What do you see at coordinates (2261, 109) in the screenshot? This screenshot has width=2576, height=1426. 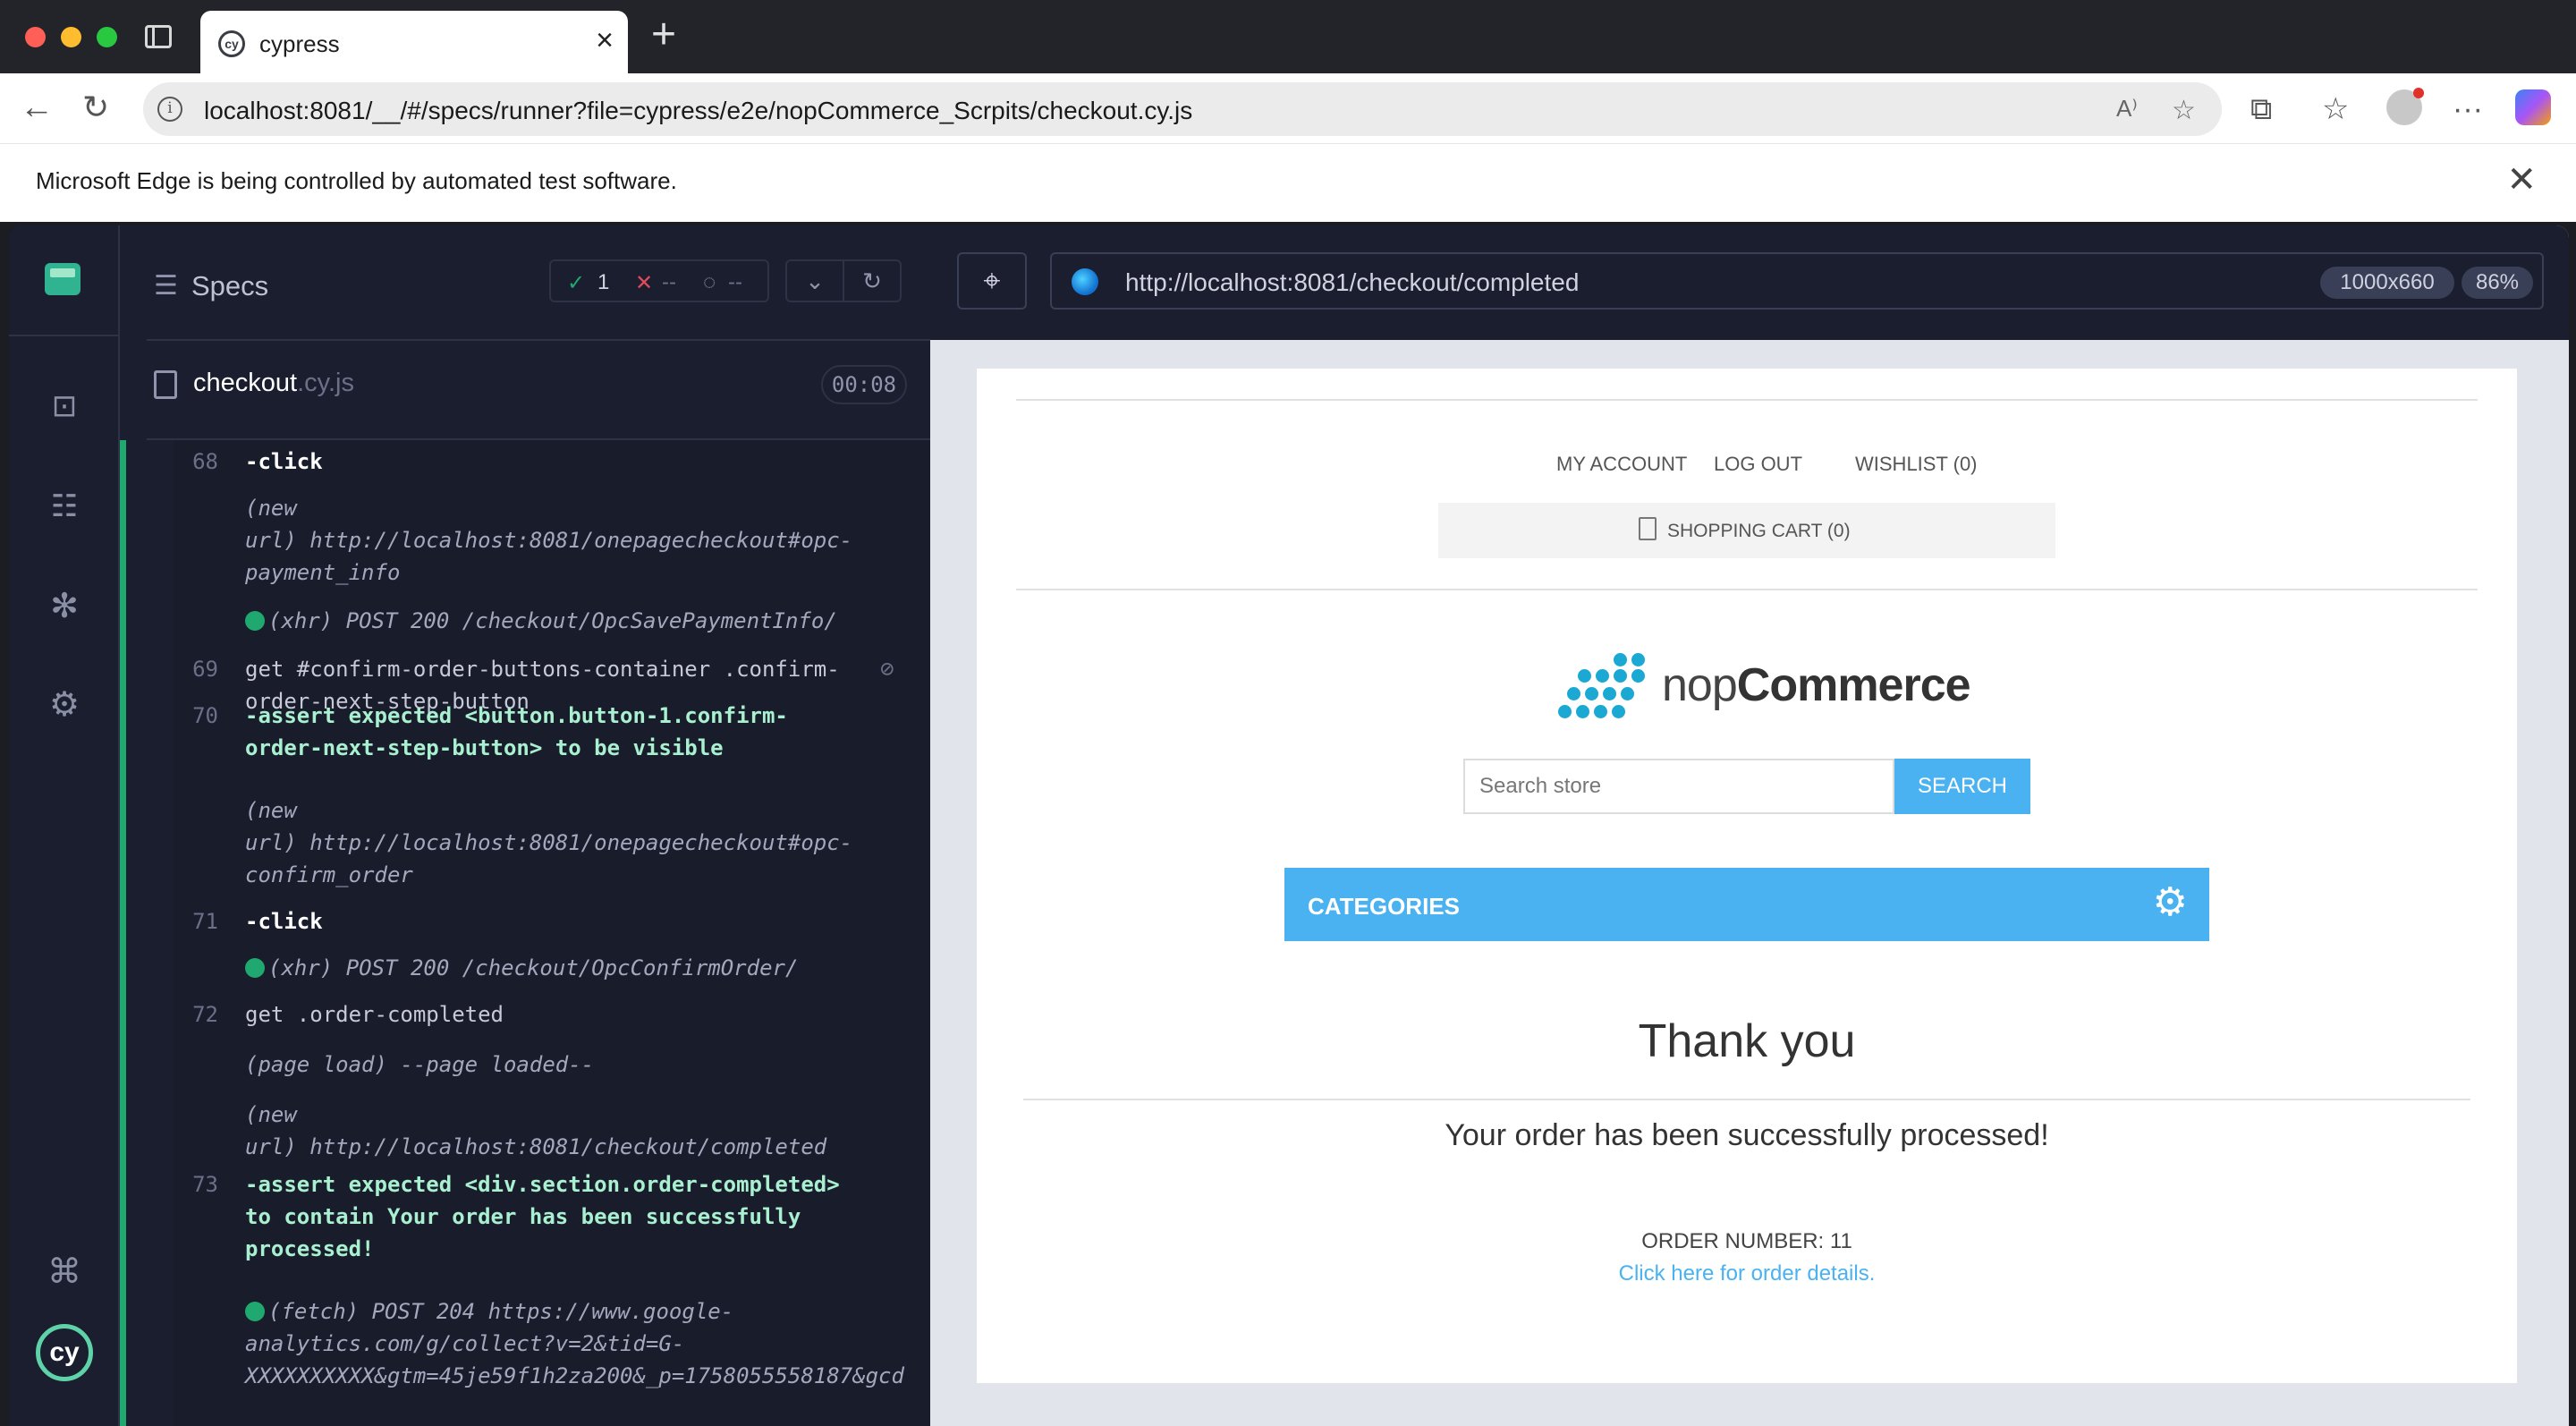 I see `extensions-icon: ⧉` at bounding box center [2261, 109].